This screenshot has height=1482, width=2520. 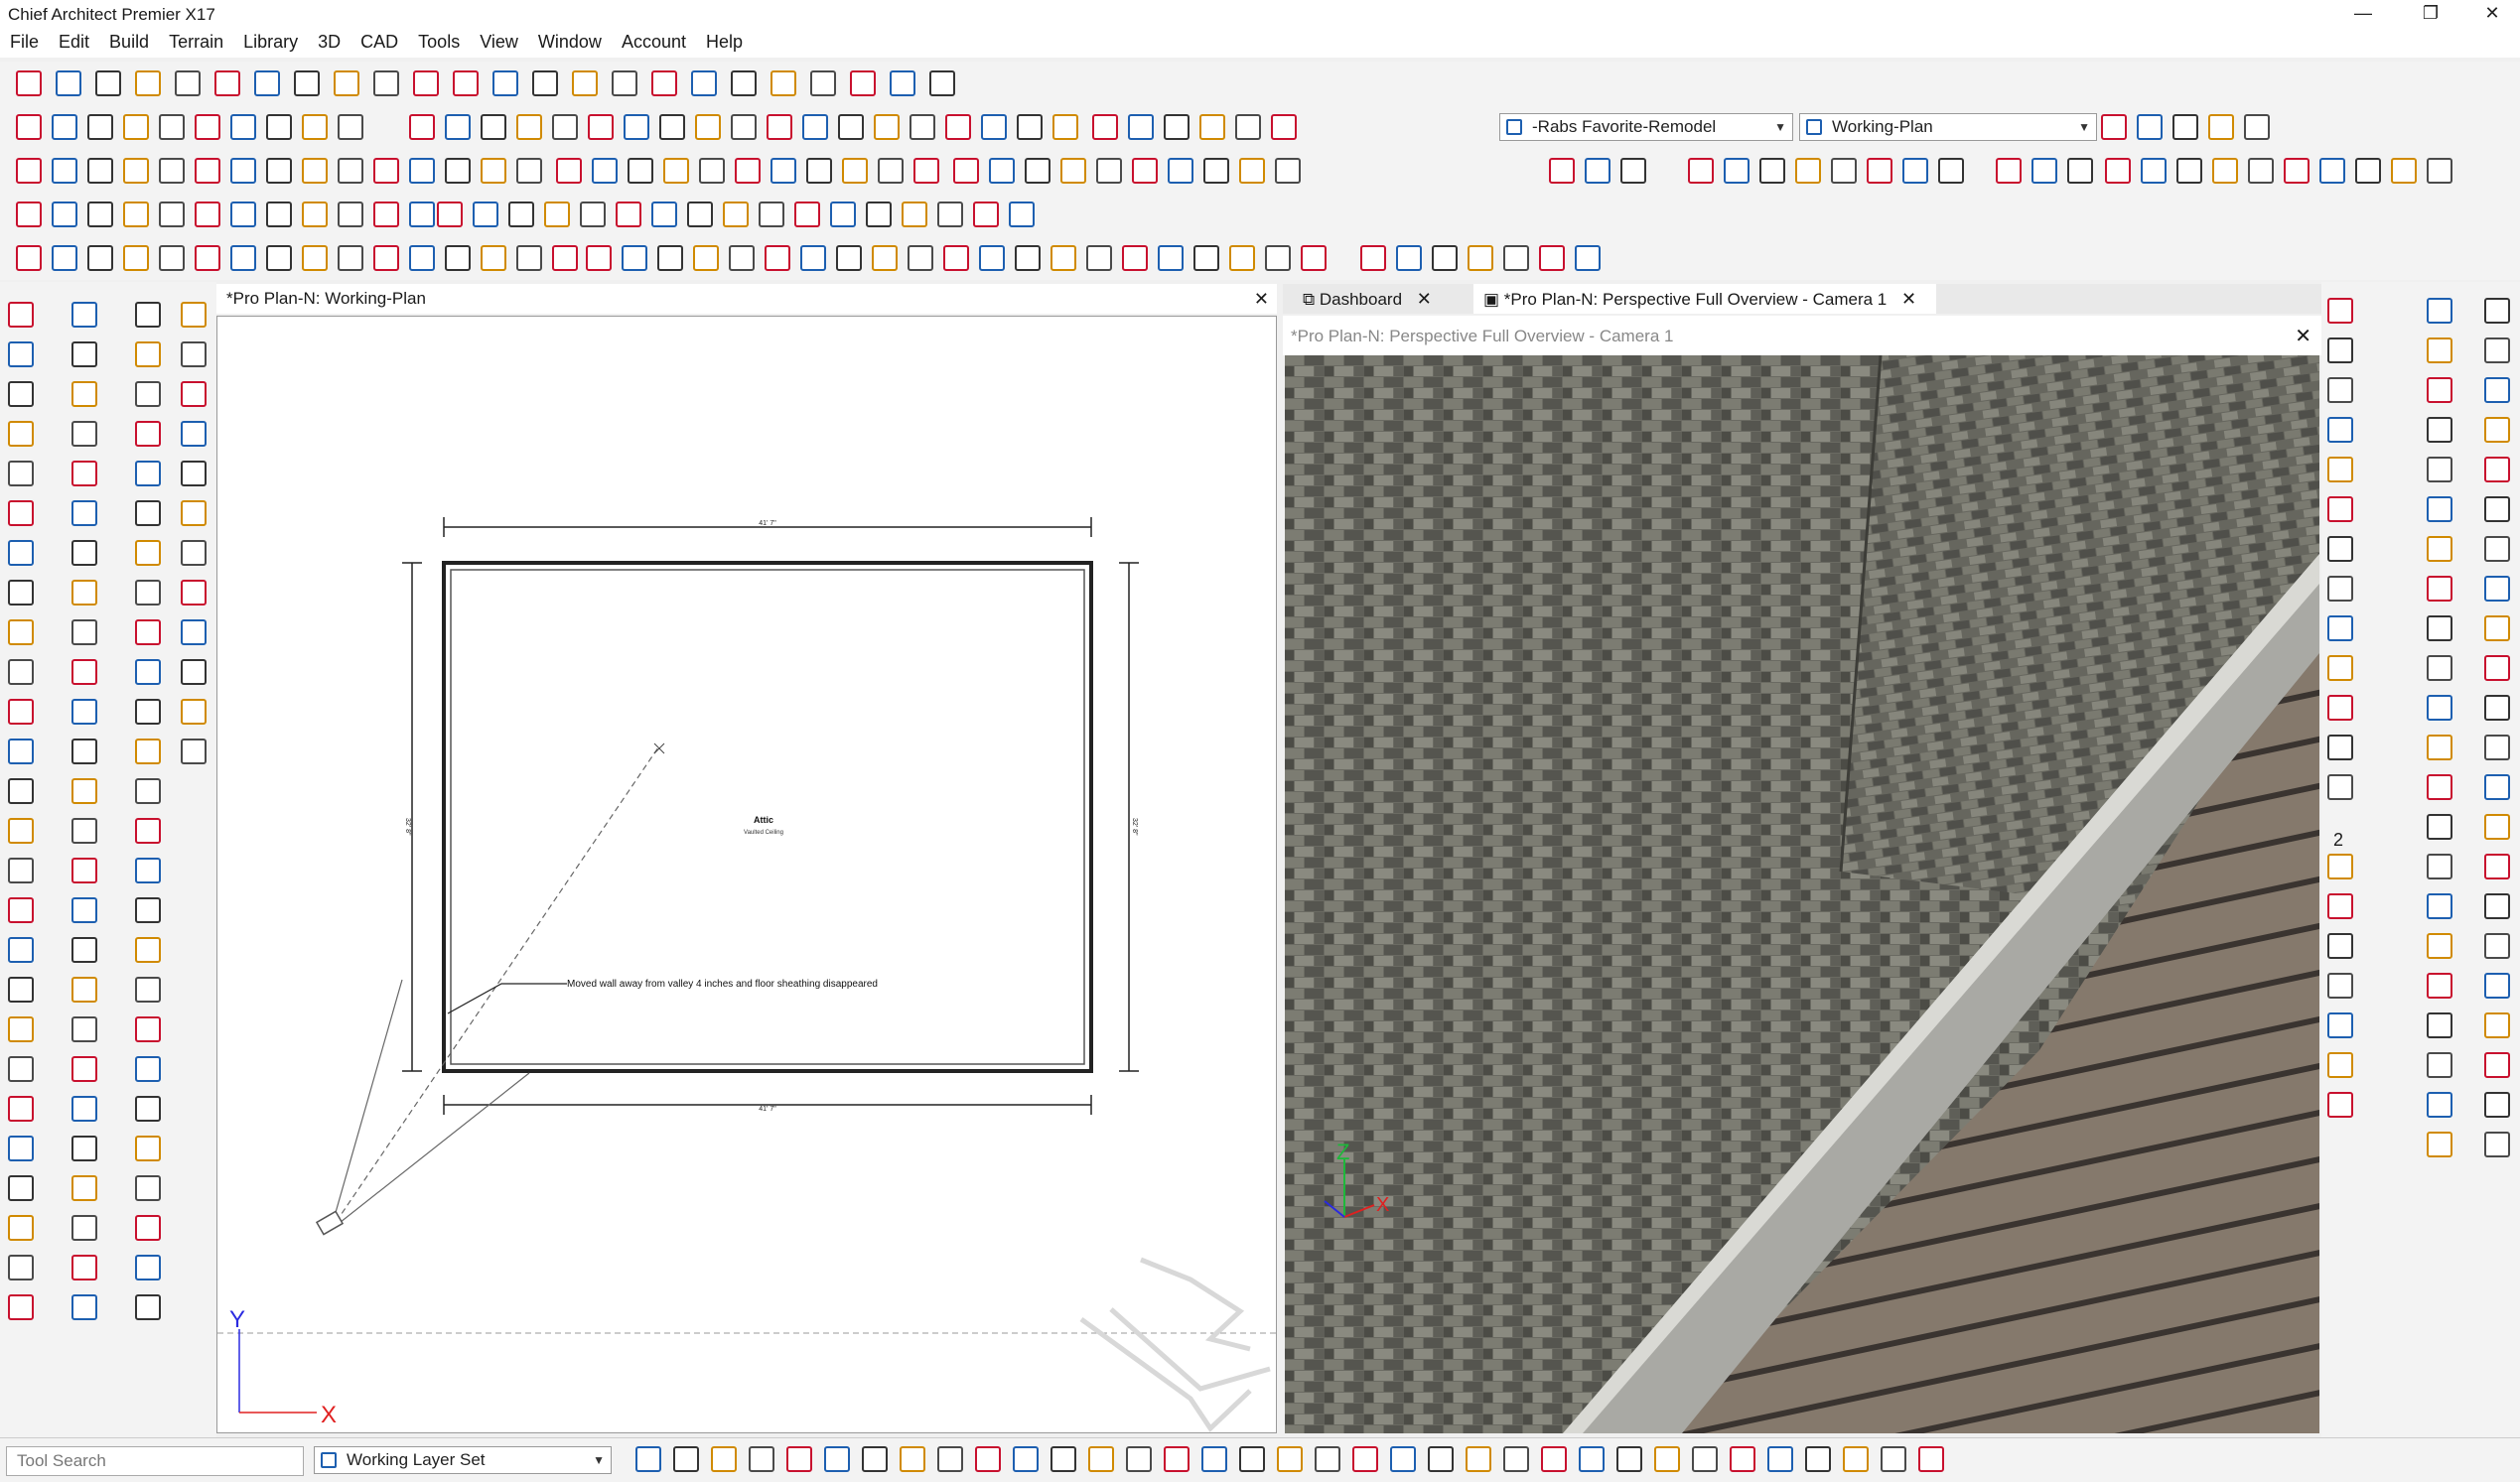 What do you see at coordinates (329, 40) in the screenshot?
I see `menu-3d: 3D` at bounding box center [329, 40].